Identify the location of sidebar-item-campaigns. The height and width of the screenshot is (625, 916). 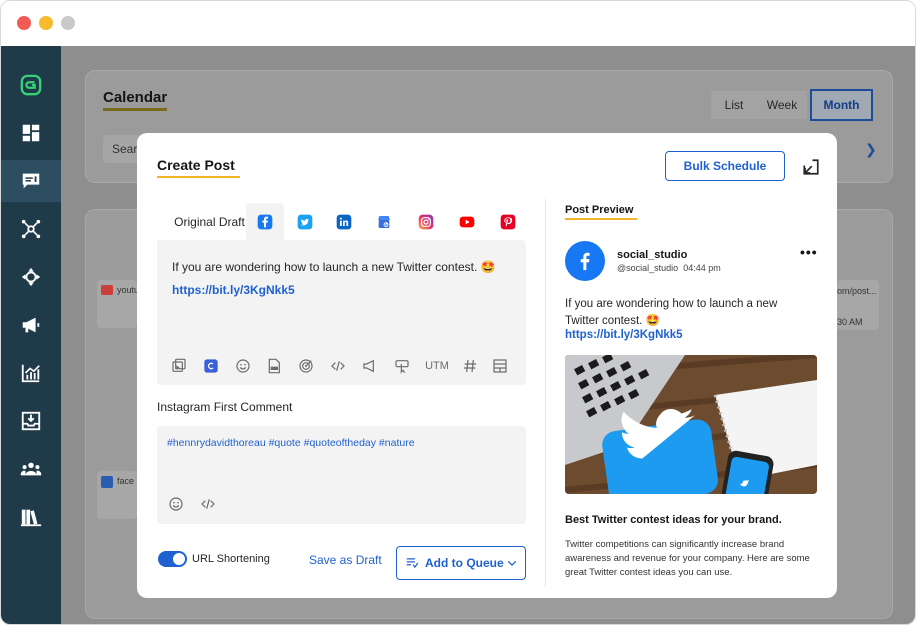
(31, 325).